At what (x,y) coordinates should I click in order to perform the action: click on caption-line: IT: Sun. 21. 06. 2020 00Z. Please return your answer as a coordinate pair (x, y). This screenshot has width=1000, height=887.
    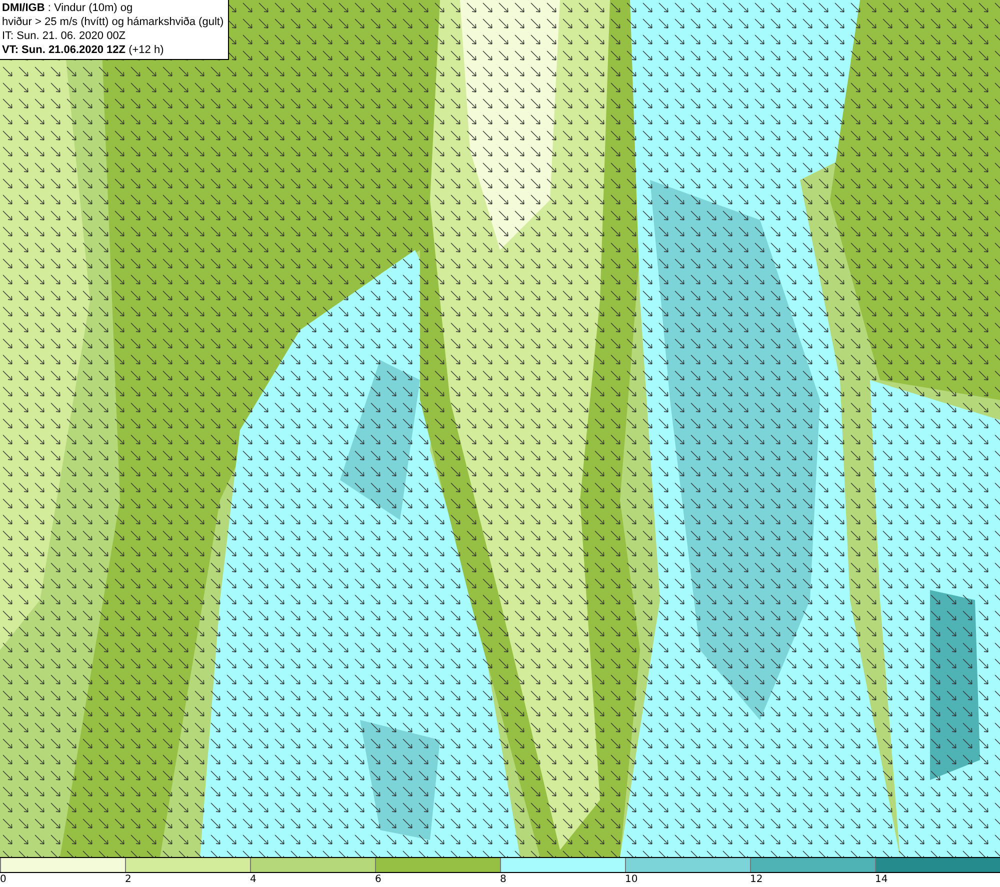
    Looking at the image, I should click on (64, 36).